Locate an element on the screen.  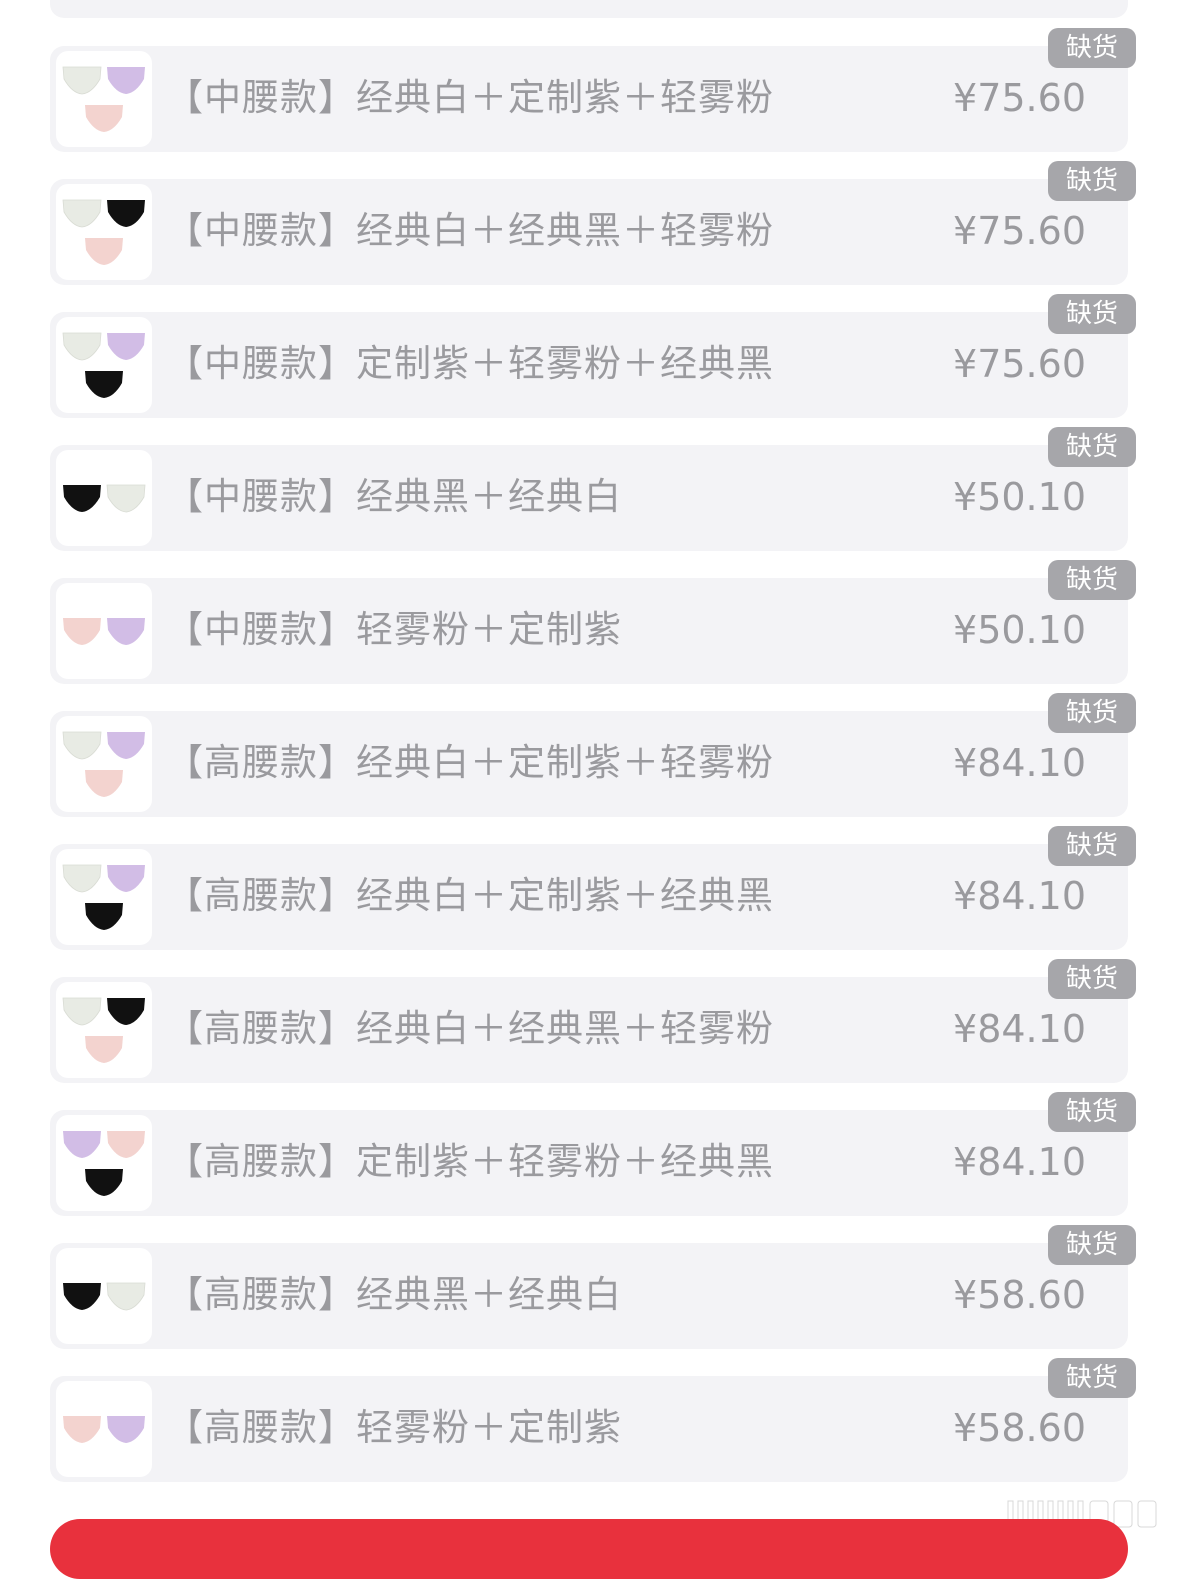
option-name: 【高腰款】轻雾粉＋定制紫 is located at coordinates (394, 1427).